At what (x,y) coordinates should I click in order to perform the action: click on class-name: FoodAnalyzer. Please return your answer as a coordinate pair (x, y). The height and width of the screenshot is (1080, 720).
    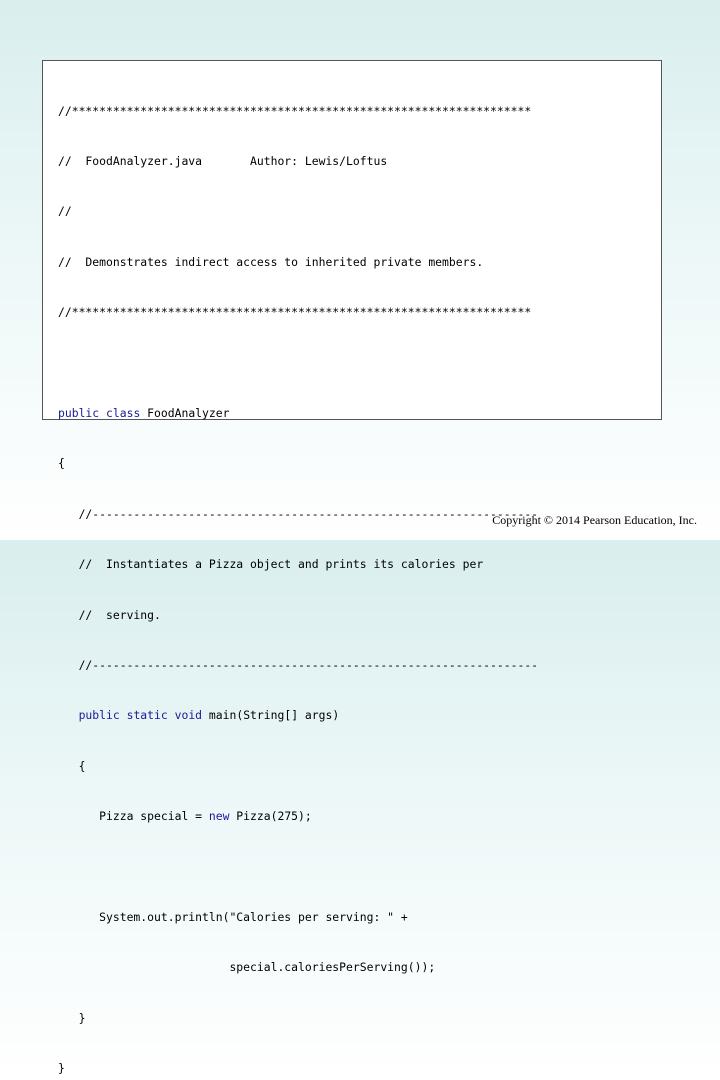
    Looking at the image, I should click on (185, 412).